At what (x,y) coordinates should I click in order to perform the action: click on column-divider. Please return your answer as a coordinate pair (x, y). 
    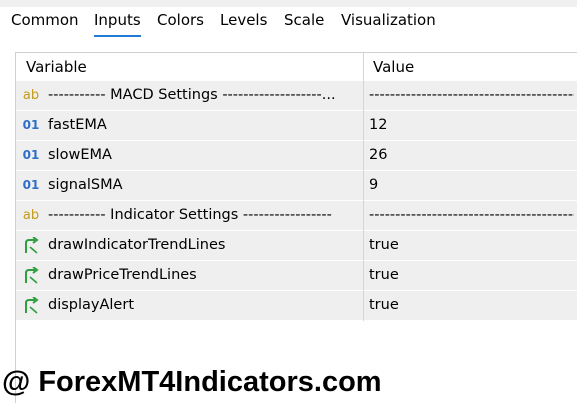
    Looking at the image, I should click on (363, 187).